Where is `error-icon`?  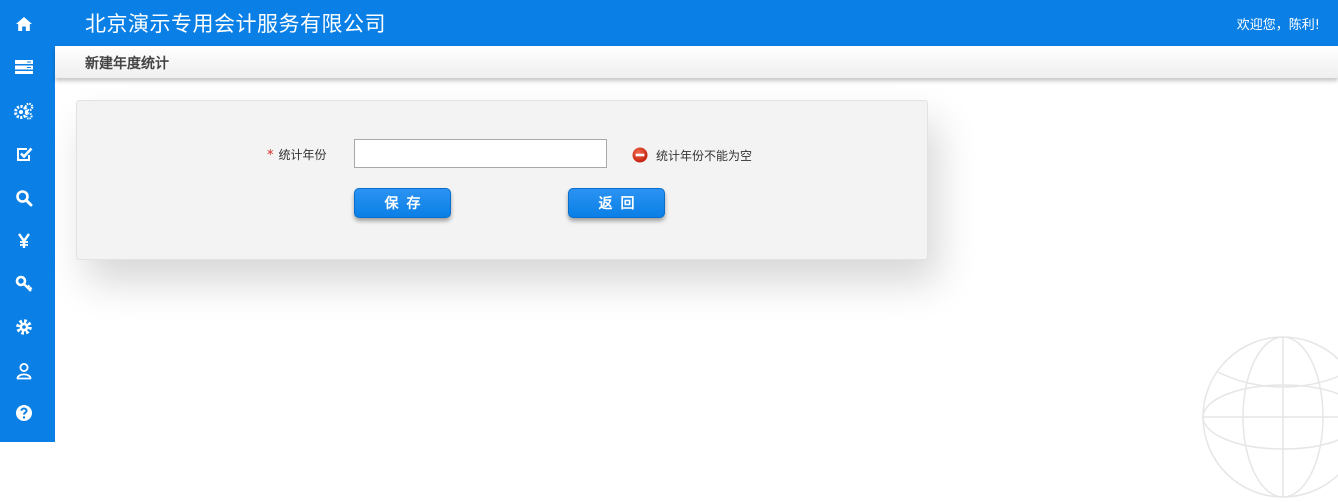 error-icon is located at coordinates (640, 155).